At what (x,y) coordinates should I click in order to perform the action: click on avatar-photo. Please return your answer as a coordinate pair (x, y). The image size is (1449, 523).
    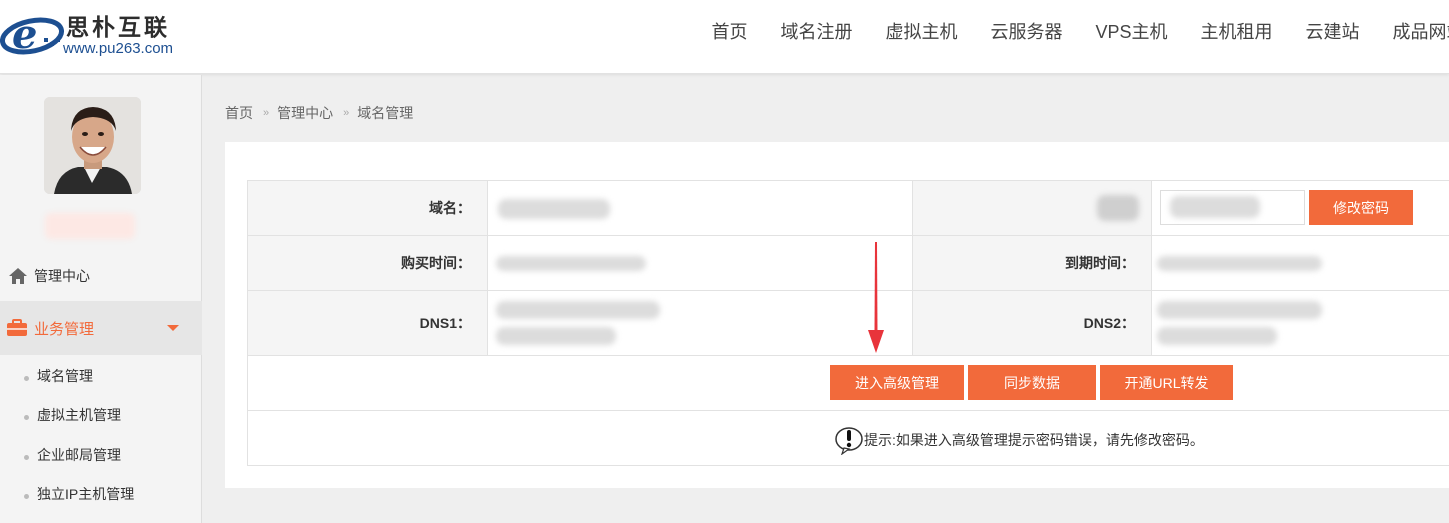
    Looking at the image, I should click on (92, 145).